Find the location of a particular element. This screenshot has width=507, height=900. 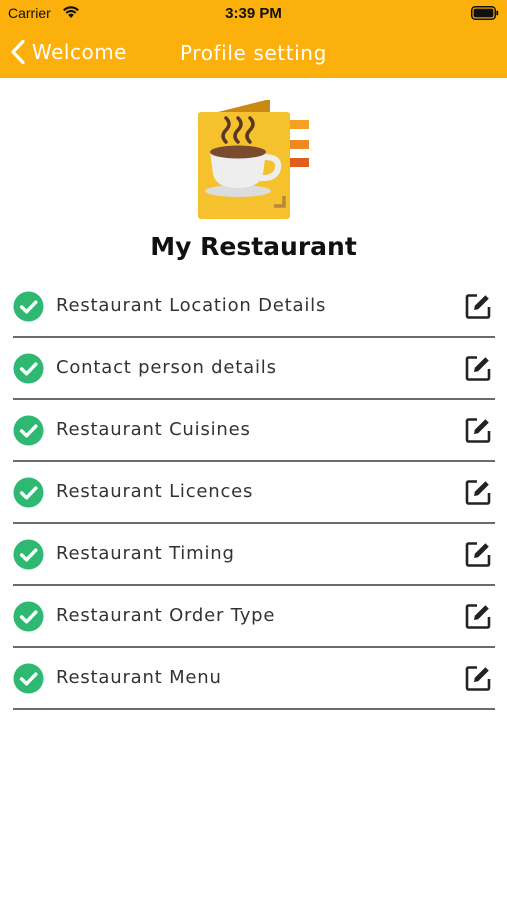

settings-item-label: Restaurant Licences is located at coordinates (155, 491).